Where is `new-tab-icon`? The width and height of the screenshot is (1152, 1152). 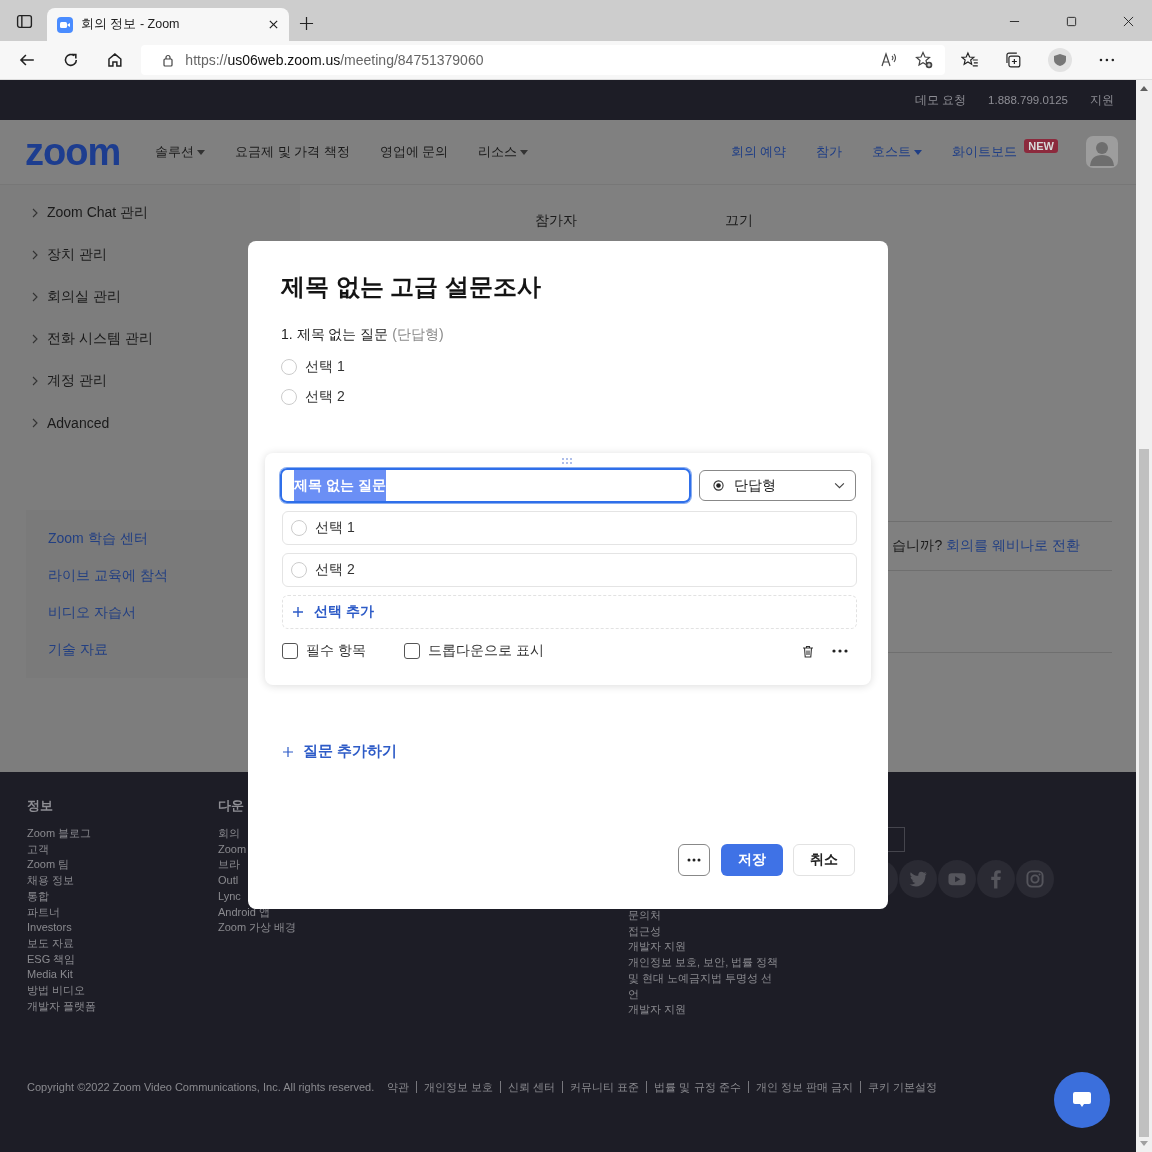 new-tab-icon is located at coordinates (306, 23).